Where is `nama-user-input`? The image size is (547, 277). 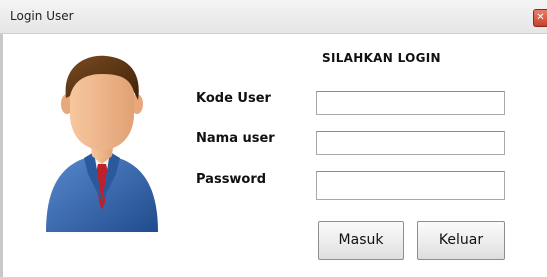
nama-user-input is located at coordinates (410, 143).